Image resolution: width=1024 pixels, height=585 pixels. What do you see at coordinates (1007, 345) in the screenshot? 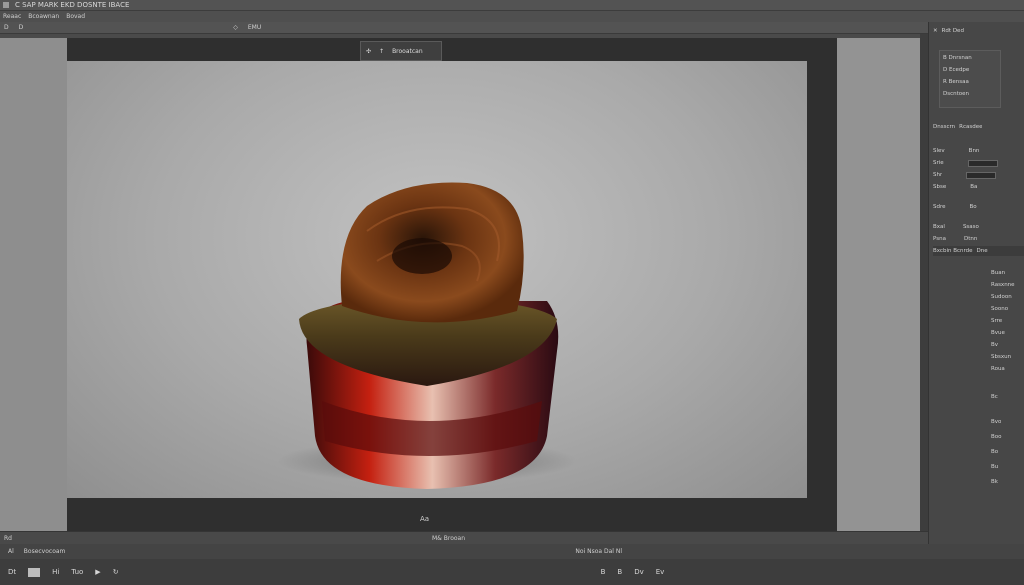
I see `layer-item: Bv` at bounding box center [1007, 345].